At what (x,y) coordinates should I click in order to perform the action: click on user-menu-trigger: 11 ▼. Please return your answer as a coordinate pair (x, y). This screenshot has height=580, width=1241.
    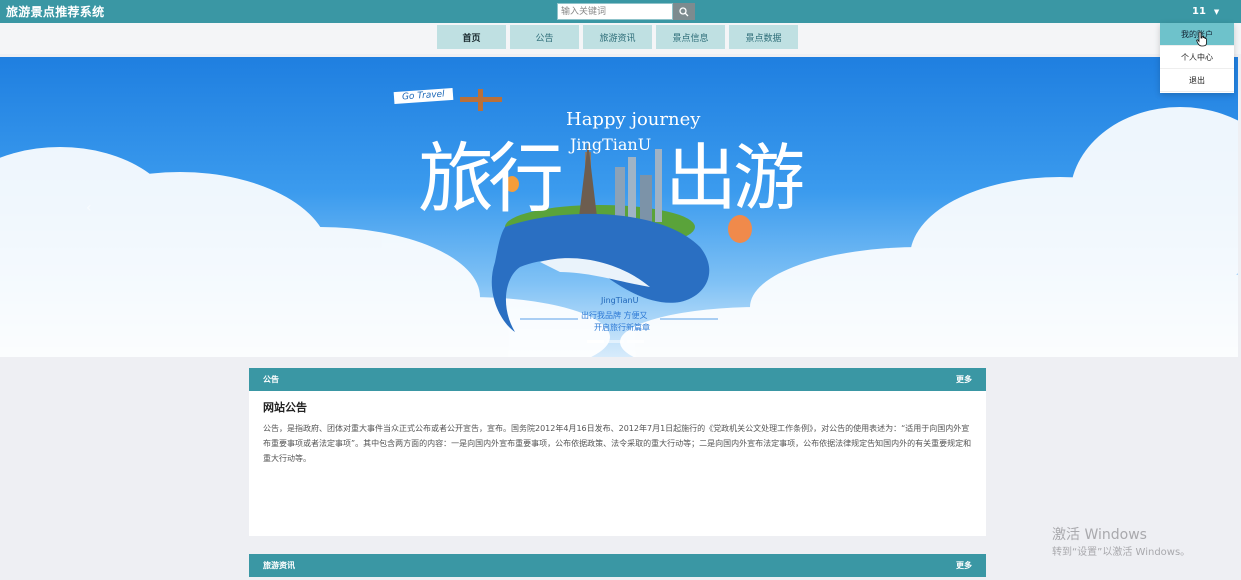
    Looking at the image, I should click on (1205, 11).